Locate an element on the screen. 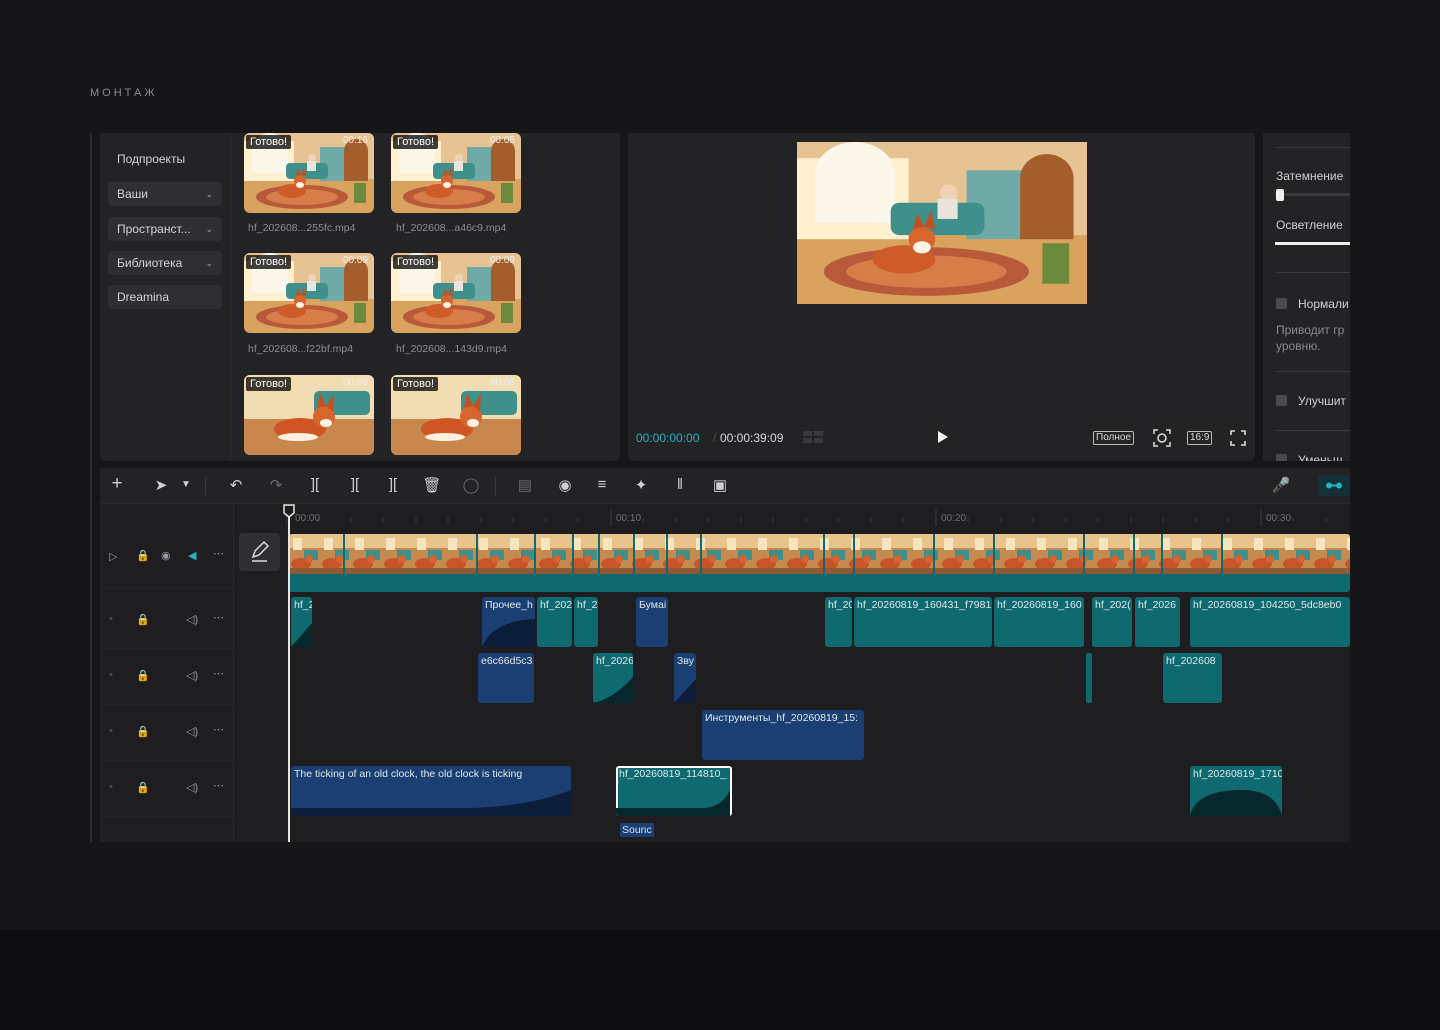 This screenshot has height=1030, width=1440. audio-clip: Инструменты_hf_20260819_15: is located at coordinates (783, 735).